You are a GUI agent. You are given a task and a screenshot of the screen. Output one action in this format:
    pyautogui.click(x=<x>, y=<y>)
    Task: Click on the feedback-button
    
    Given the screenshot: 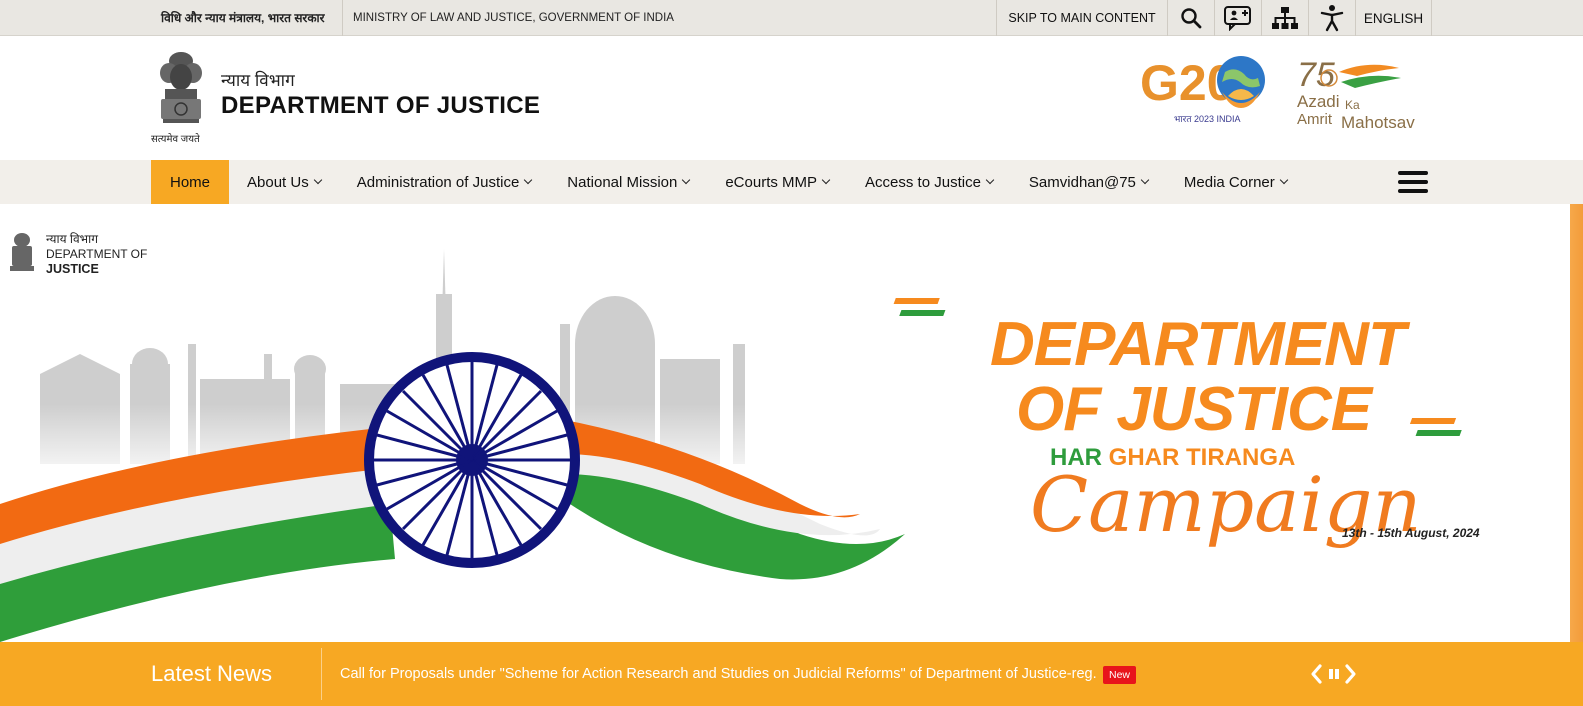 What is the action you would take?
    pyautogui.click(x=1237, y=18)
    